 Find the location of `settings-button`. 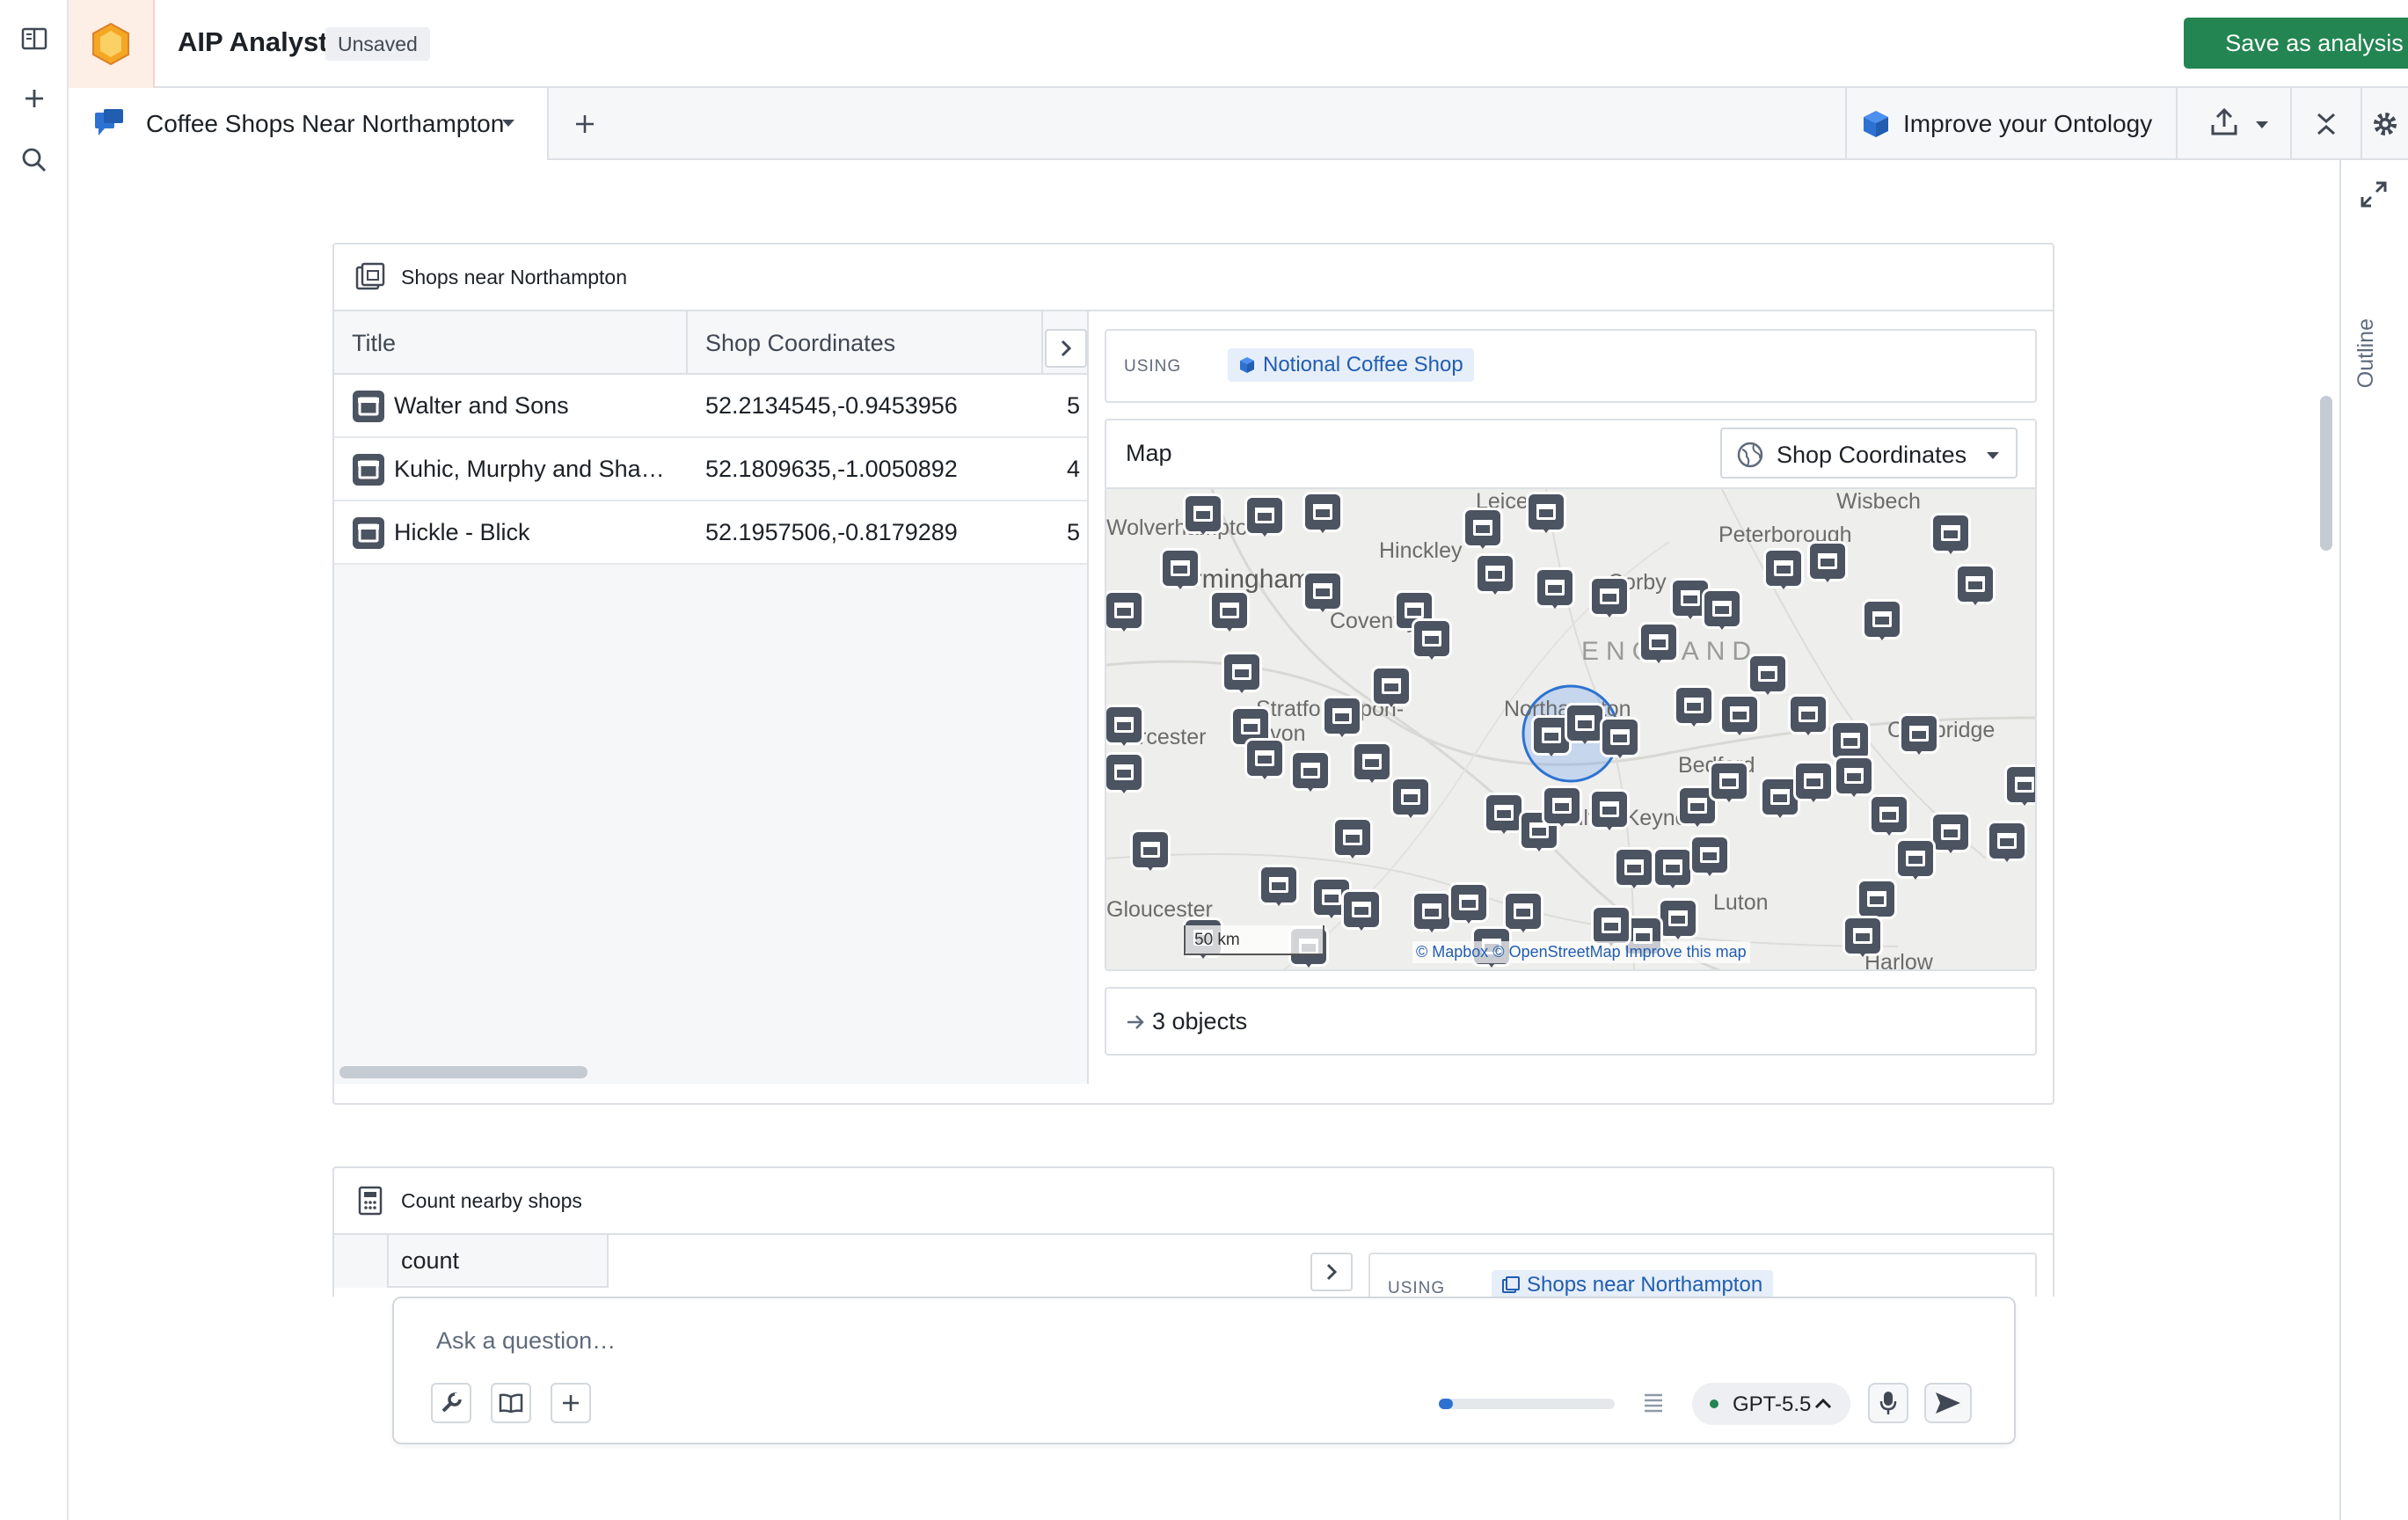

settings-button is located at coordinates (2385, 124).